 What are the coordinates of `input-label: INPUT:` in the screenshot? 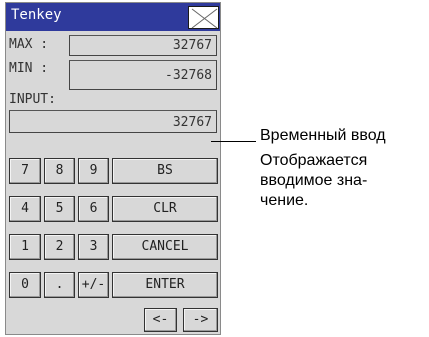 It's located at (32, 99).